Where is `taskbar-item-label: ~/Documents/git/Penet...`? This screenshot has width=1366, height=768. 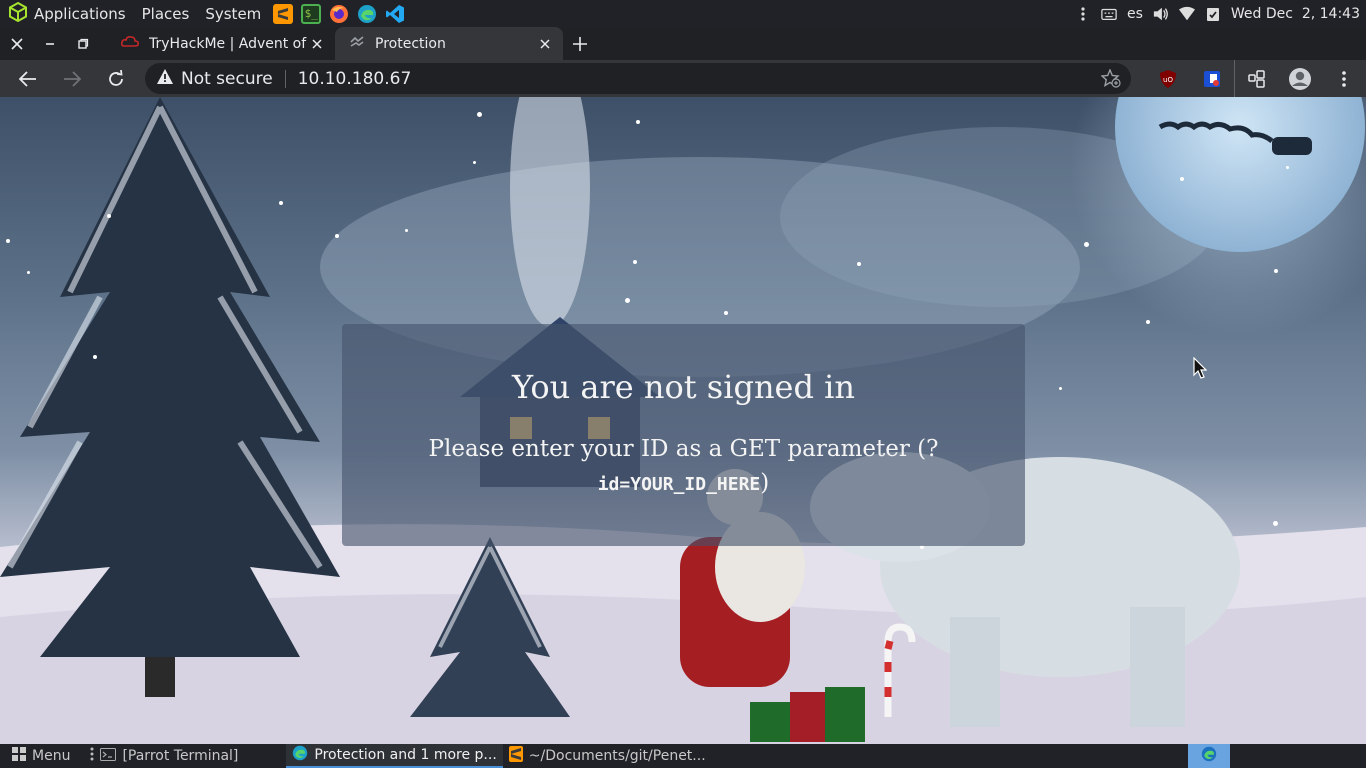
taskbar-item-label: ~/Documents/git/Penet... is located at coordinates (617, 756).